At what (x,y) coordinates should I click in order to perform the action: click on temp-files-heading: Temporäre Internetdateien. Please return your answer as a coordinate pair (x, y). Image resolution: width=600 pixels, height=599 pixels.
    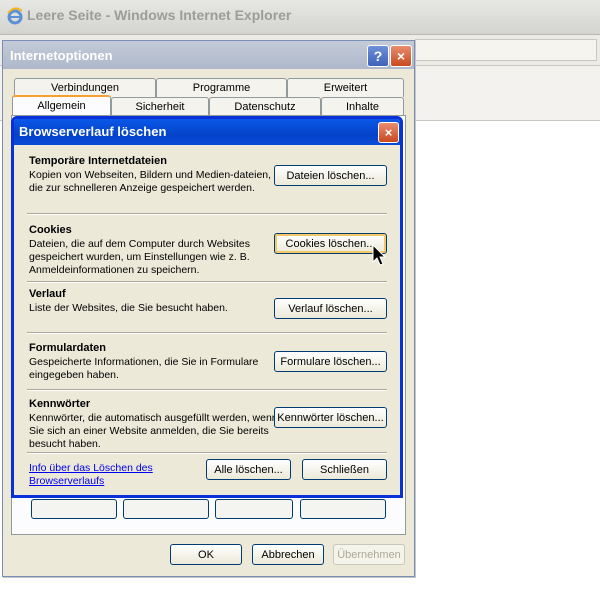
    Looking at the image, I should click on (98, 161).